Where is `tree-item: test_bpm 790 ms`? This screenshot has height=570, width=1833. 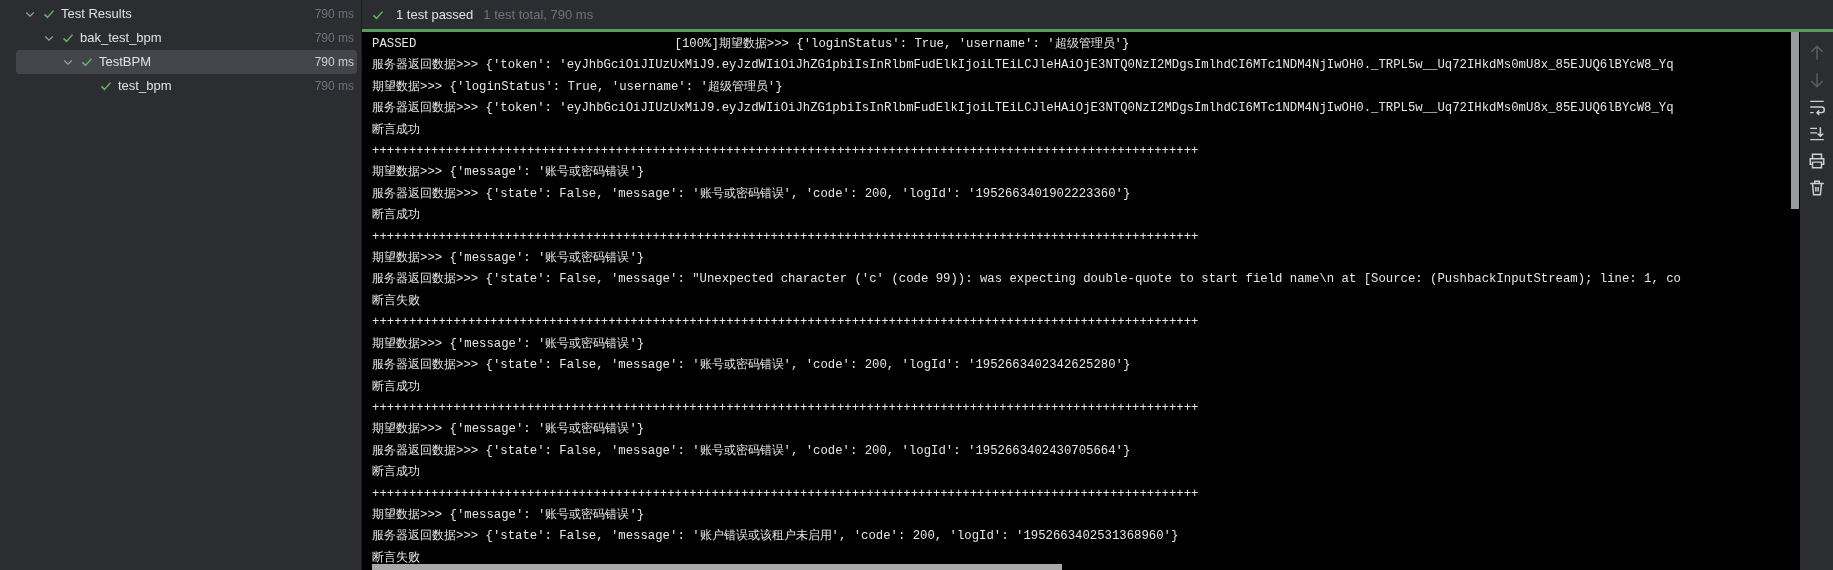 tree-item: test_bpm 790 ms is located at coordinates (186, 86).